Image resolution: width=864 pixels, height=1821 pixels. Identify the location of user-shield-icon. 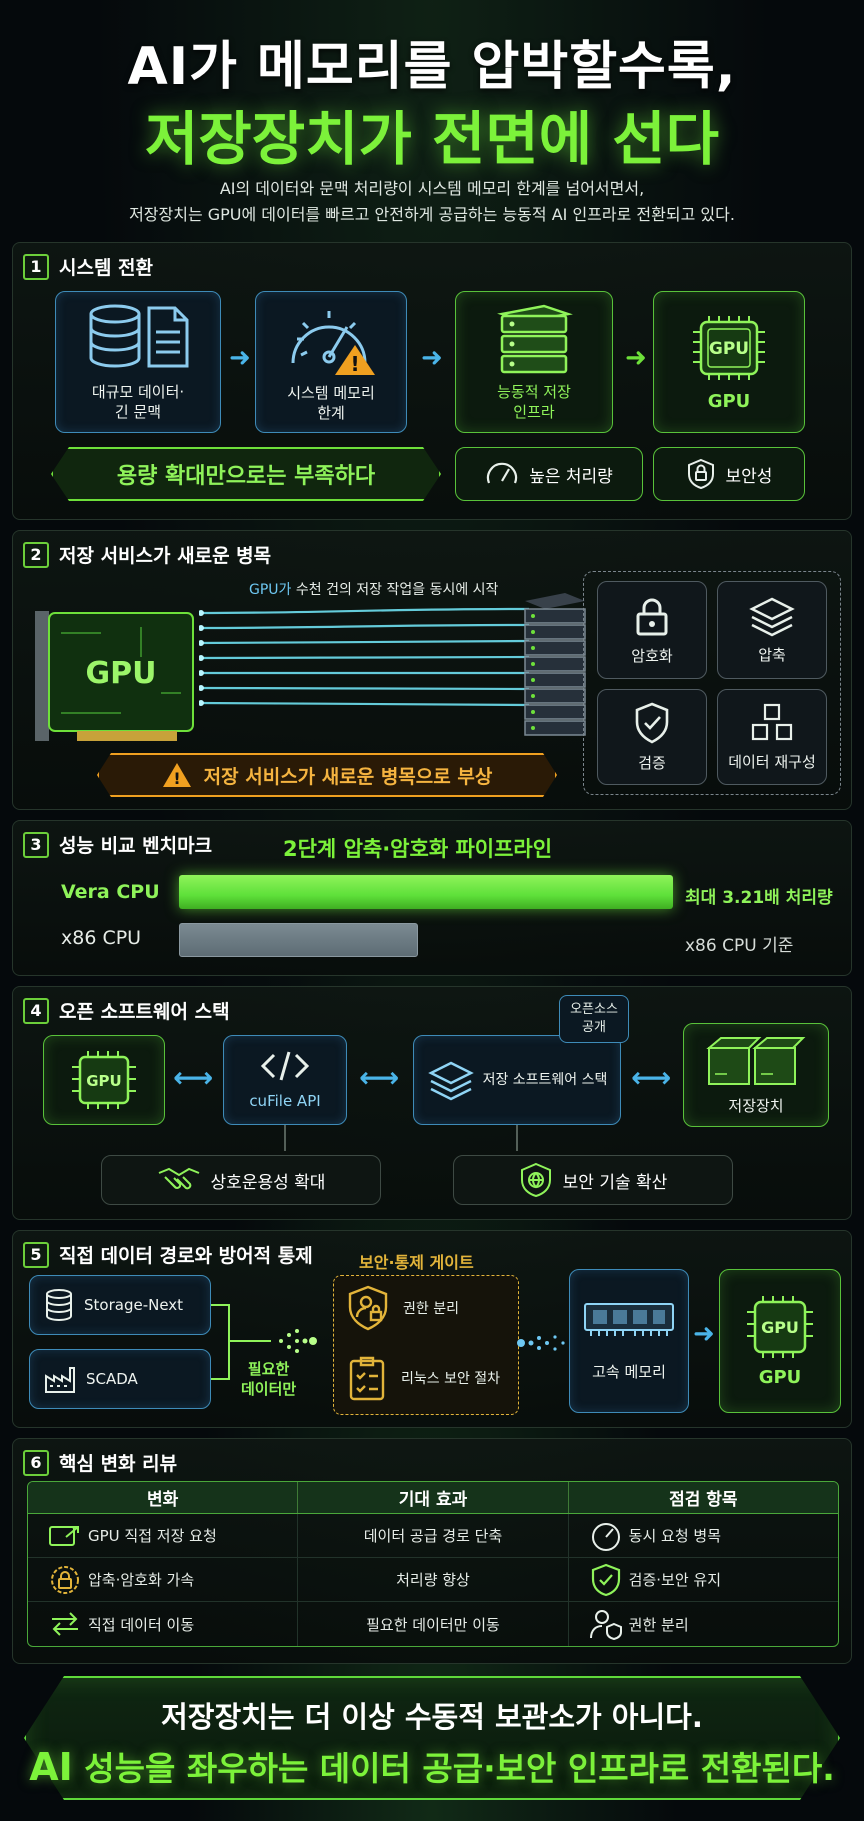
(605, 1625).